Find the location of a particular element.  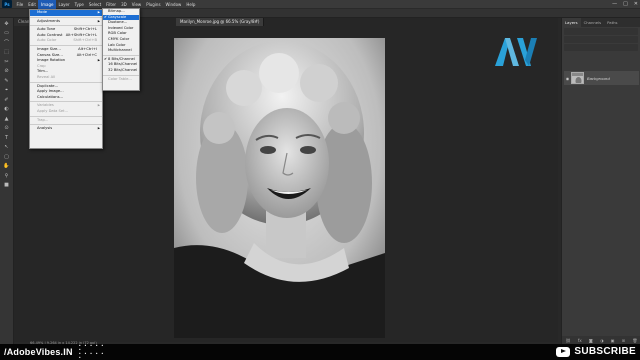

mode-item-label: Lab Color is located at coordinates (117, 44).